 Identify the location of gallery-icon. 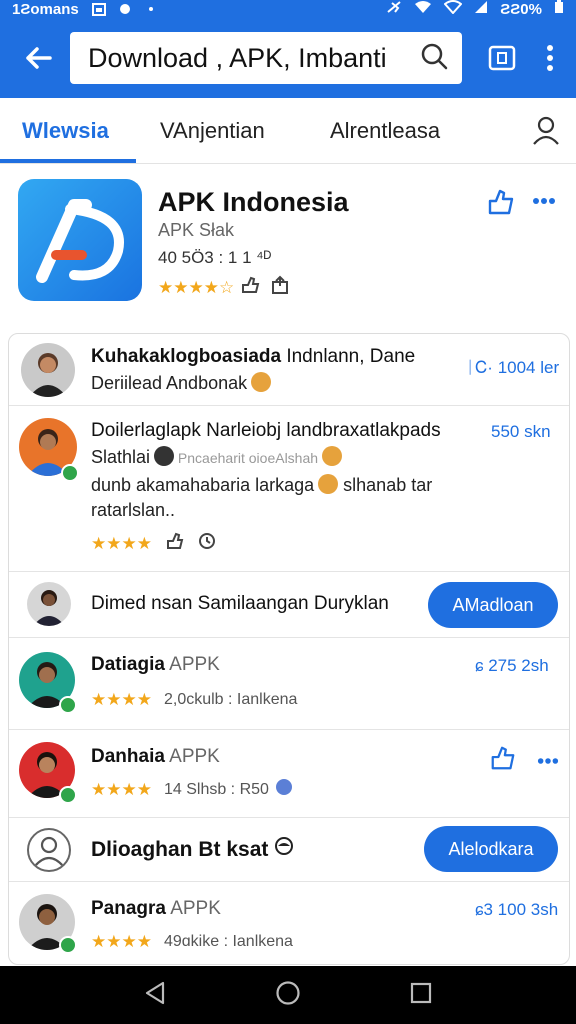
(99, 9).